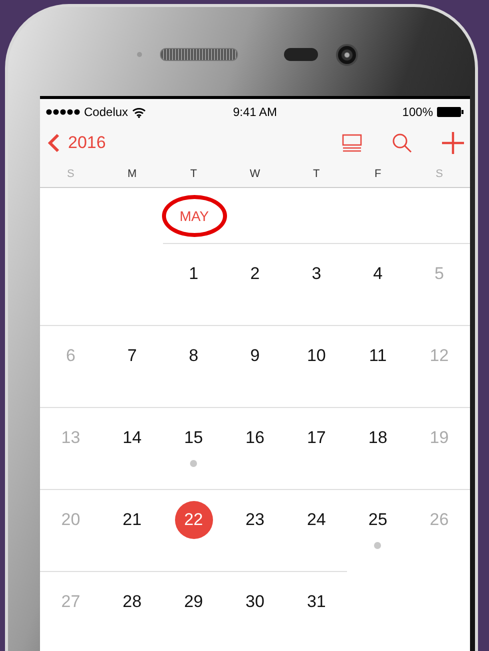  I want to click on search-icon, so click(402, 143).